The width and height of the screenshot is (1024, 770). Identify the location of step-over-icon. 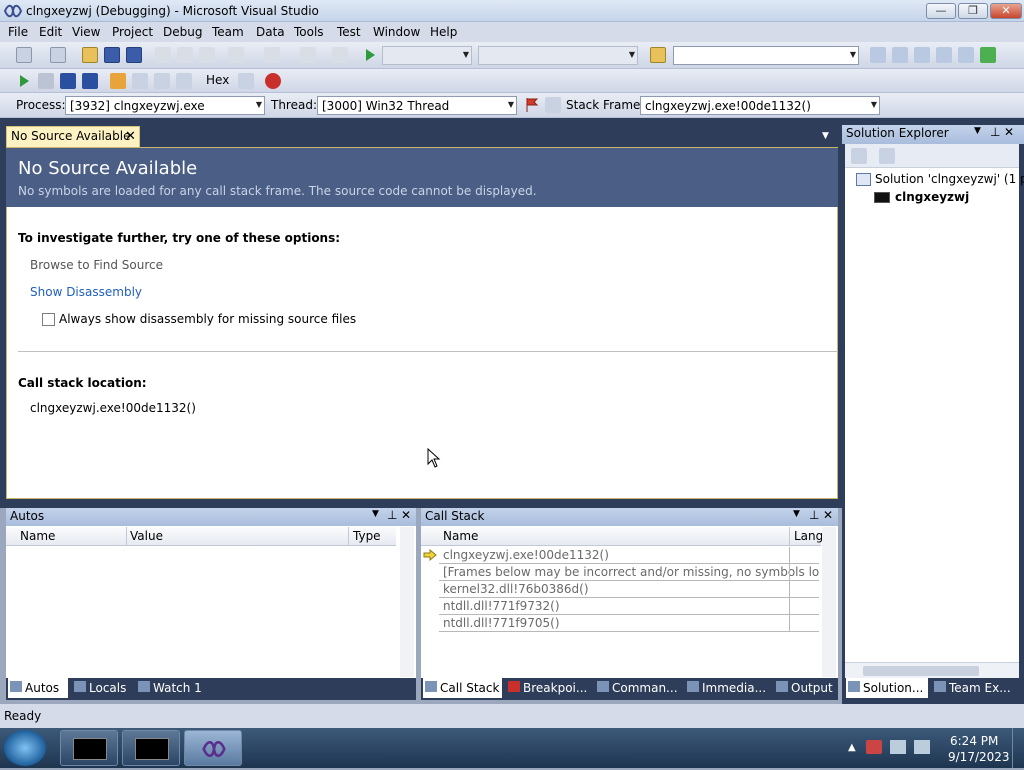
(162, 81).